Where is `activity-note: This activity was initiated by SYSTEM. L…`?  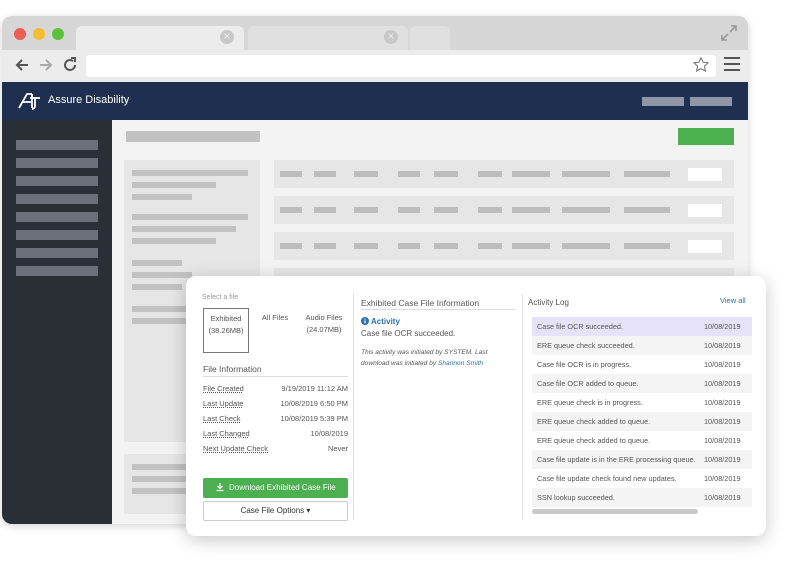 activity-note: This activity was initiated by SYSTEM. L… is located at coordinates (424, 358).